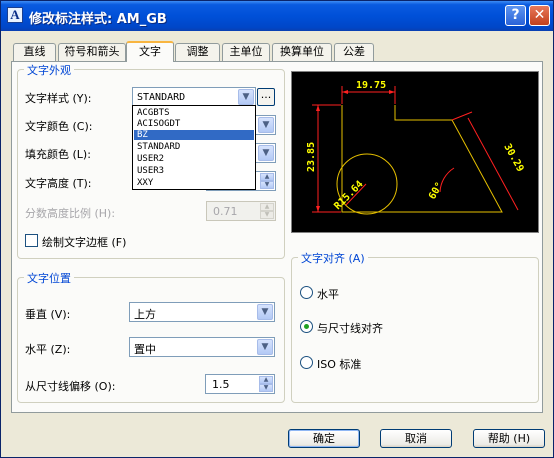  What do you see at coordinates (70, 386) in the screenshot?
I see `offset-label: 从尺寸线偏移 (O):` at bounding box center [70, 386].